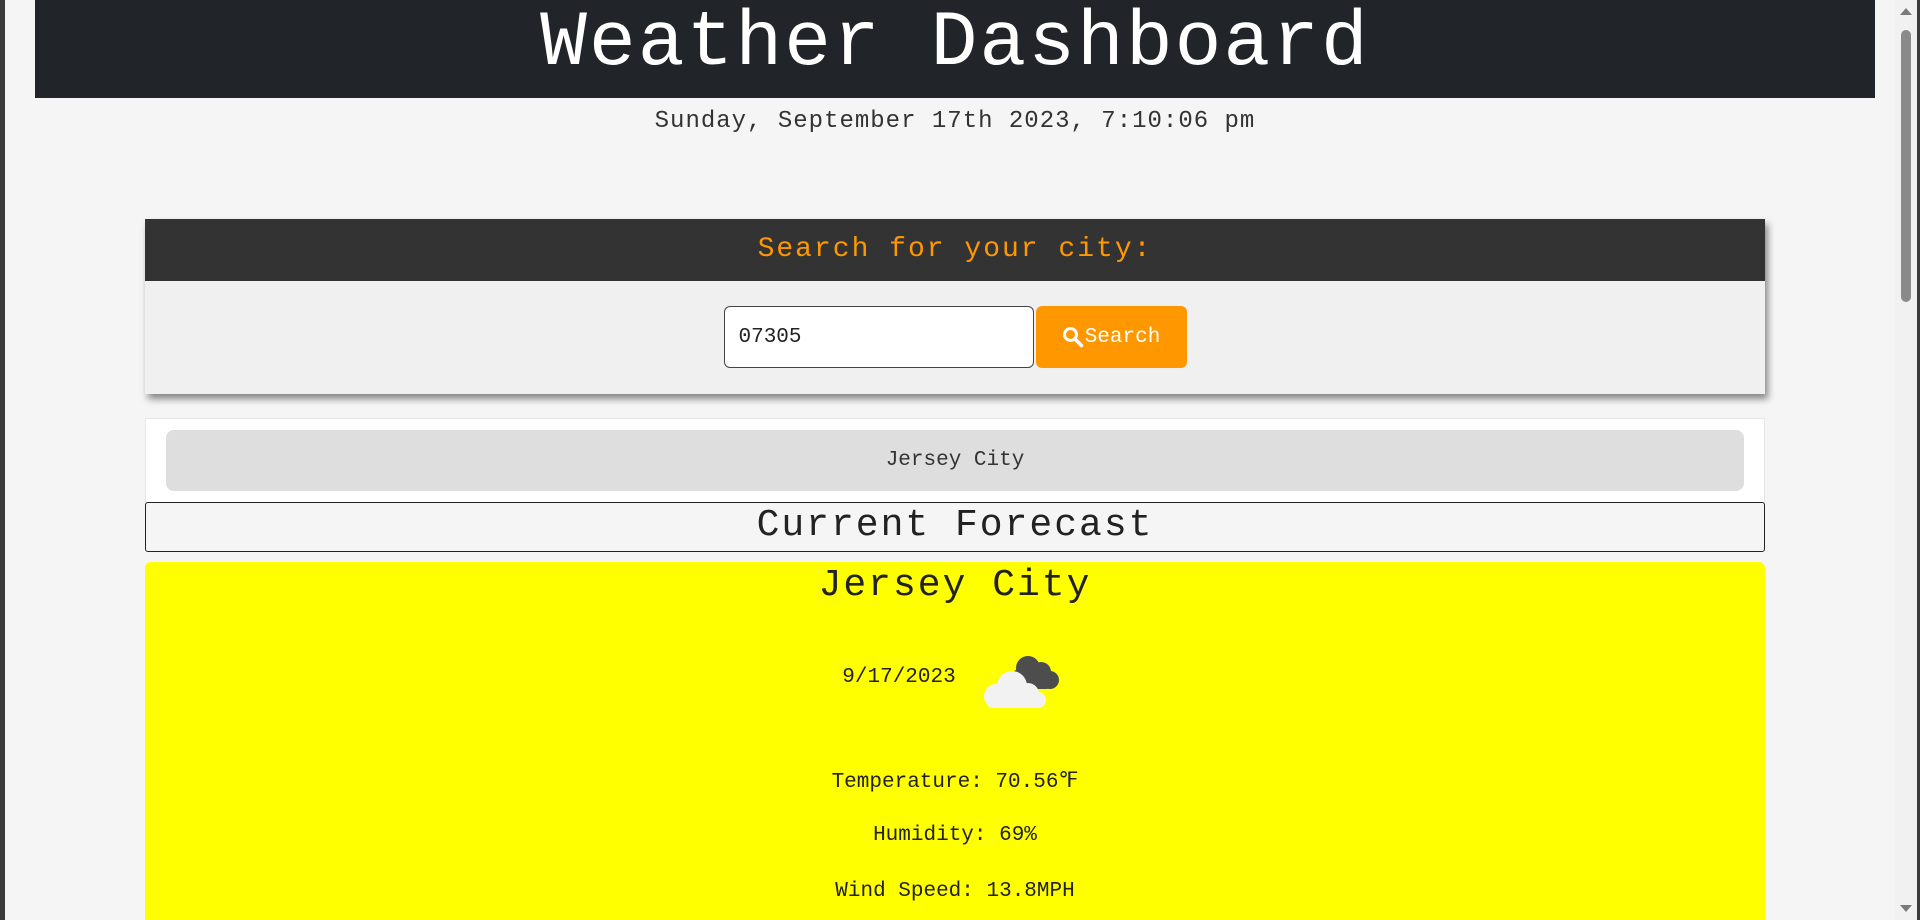 The height and width of the screenshot is (920, 1920). Describe the element at coordinates (1122, 337) in the screenshot. I see `search-button-label: Search` at that location.